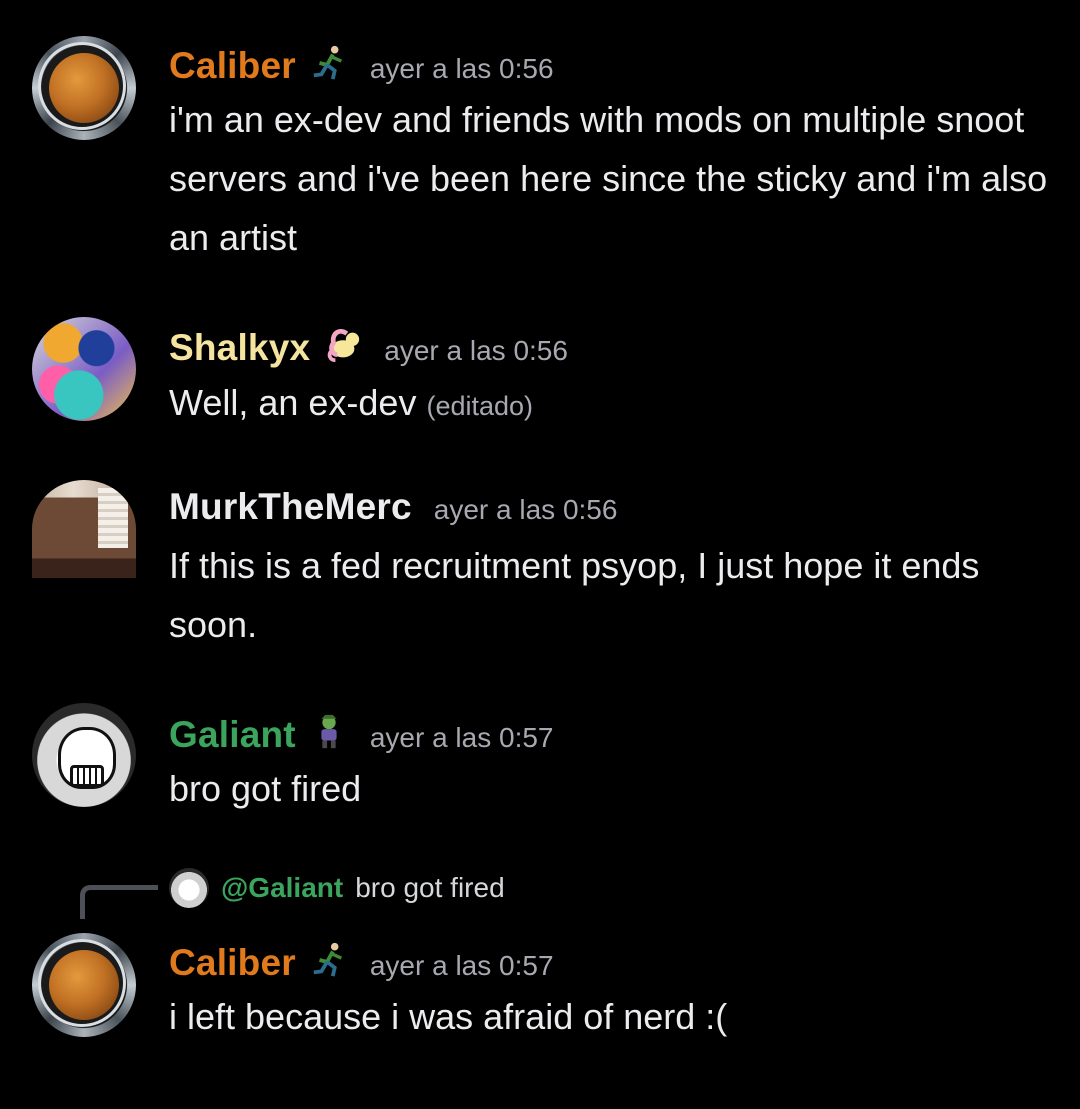 This screenshot has width=1080, height=1109. I want to click on reply-text: bro got fired, so click(430, 887).